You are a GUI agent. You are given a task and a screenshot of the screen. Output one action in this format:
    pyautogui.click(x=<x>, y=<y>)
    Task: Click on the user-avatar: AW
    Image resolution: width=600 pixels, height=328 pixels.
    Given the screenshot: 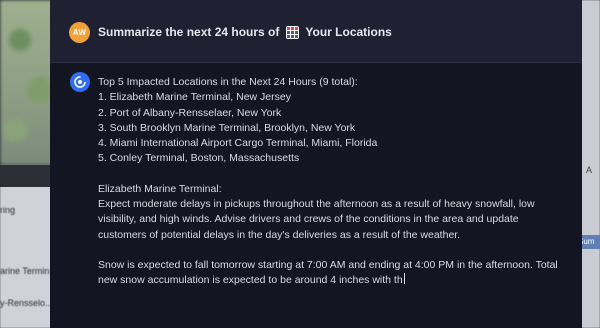 What is the action you would take?
    pyautogui.click(x=79, y=32)
    